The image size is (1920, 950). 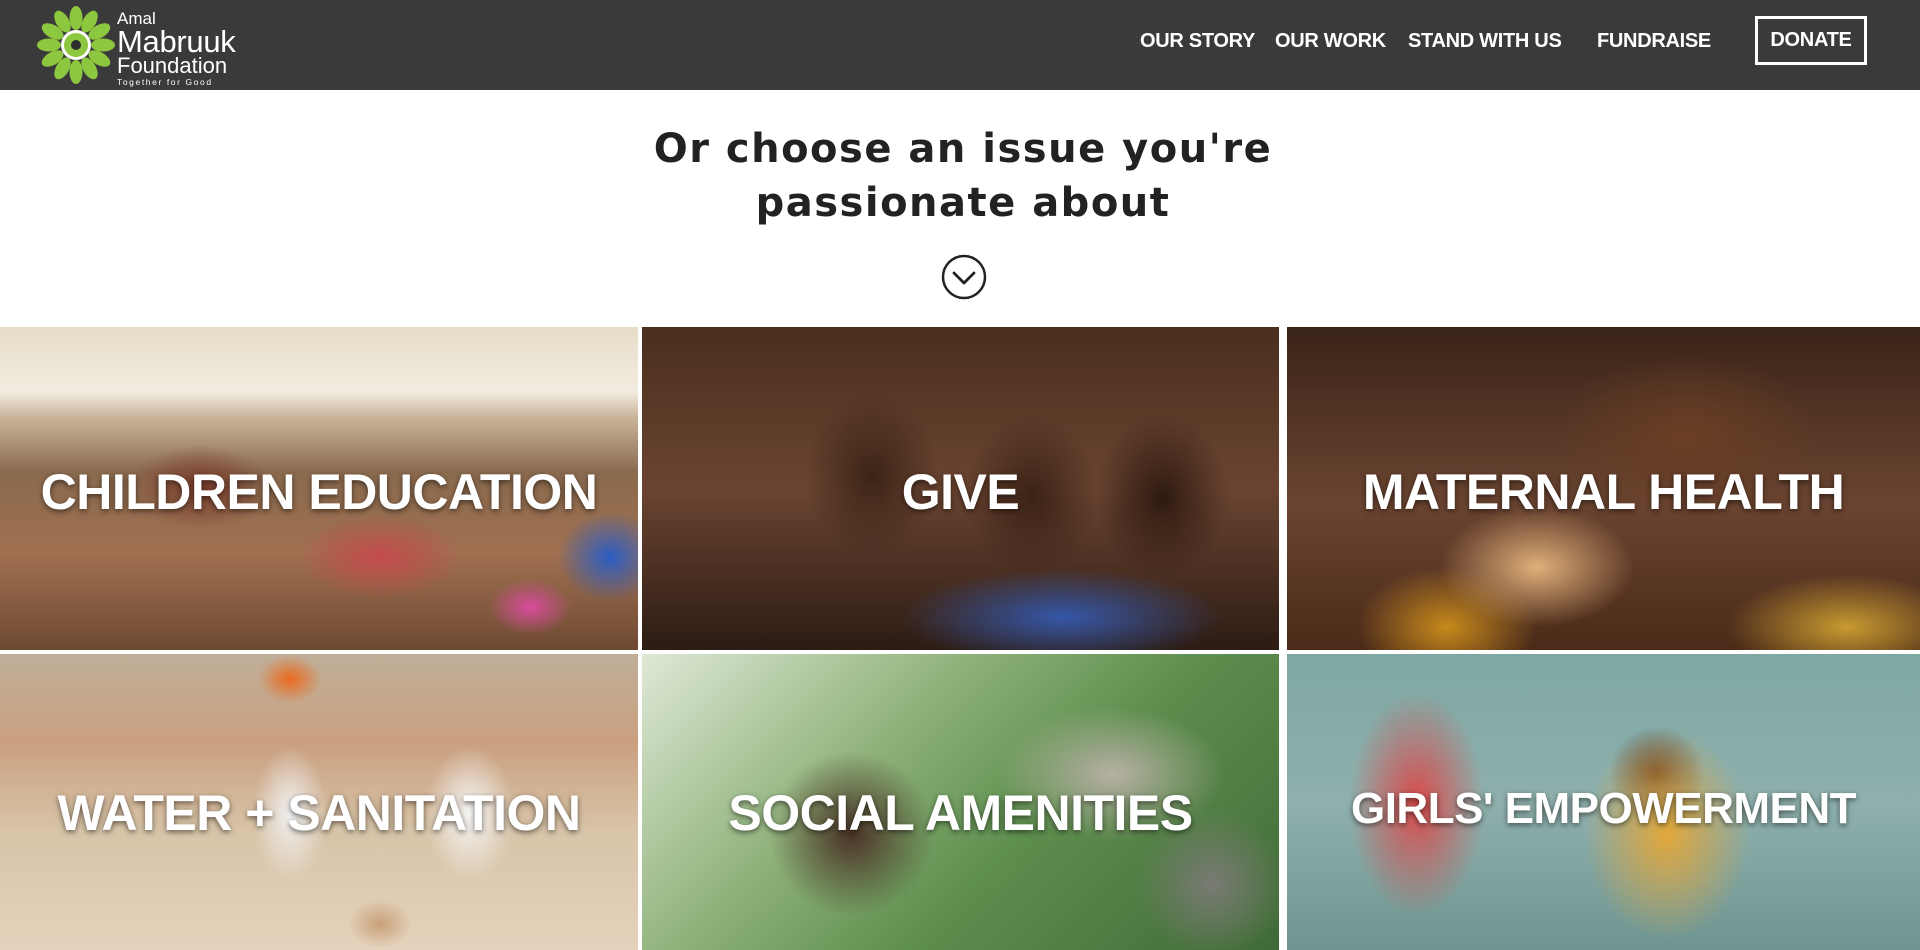 What do you see at coordinates (165, 82) in the screenshot?
I see `logo-tagline: Together for Good` at bounding box center [165, 82].